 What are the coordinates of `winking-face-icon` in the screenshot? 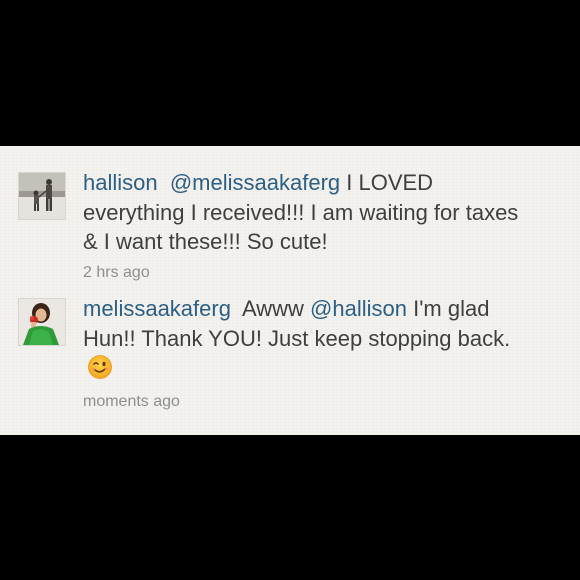 It's located at (100, 367).